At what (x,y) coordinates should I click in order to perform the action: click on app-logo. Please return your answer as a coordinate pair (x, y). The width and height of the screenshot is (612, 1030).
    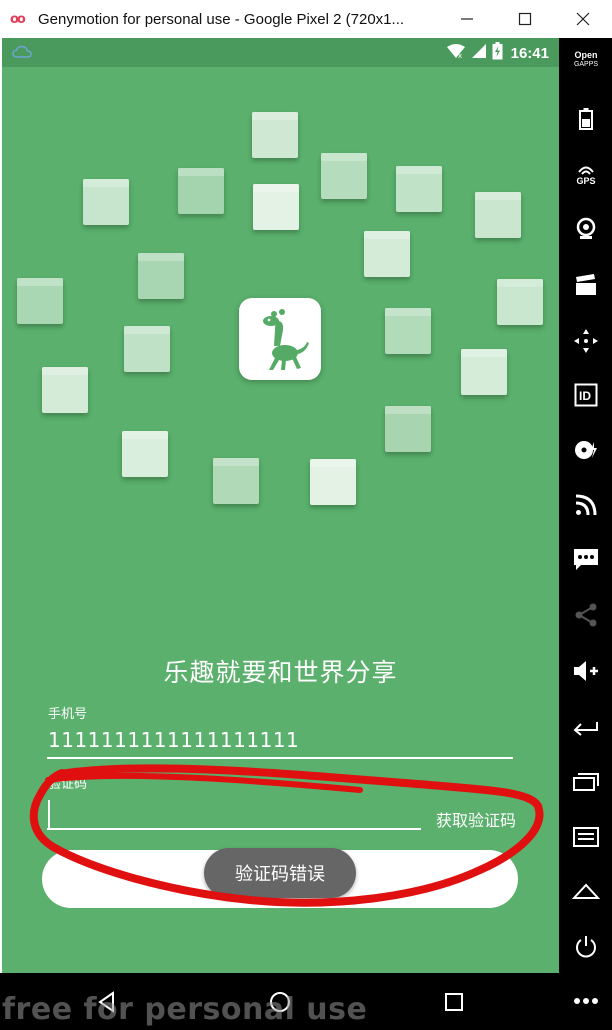
    Looking at the image, I should click on (280, 339).